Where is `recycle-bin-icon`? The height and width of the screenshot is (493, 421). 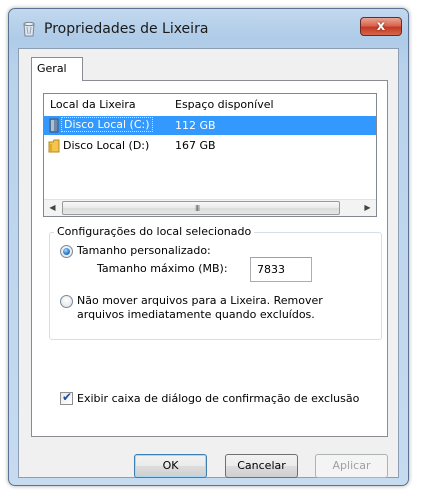 recycle-bin-icon is located at coordinates (29, 29).